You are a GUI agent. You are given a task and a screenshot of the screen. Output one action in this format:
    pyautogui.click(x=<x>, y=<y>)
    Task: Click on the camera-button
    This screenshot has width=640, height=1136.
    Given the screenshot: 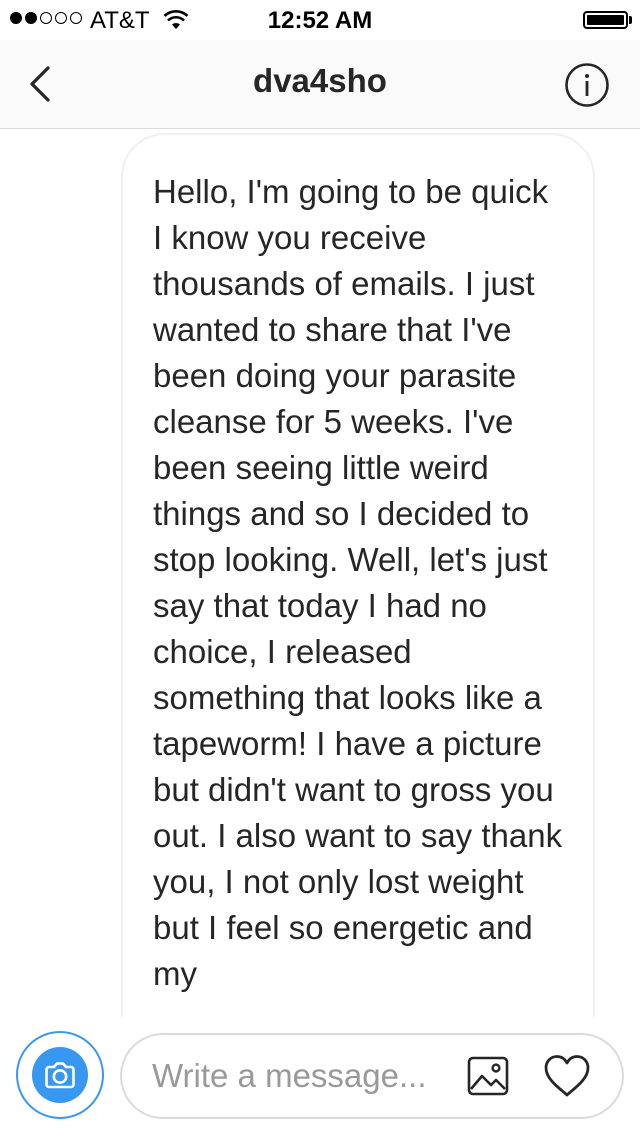 What is the action you would take?
    pyautogui.click(x=60, y=1075)
    